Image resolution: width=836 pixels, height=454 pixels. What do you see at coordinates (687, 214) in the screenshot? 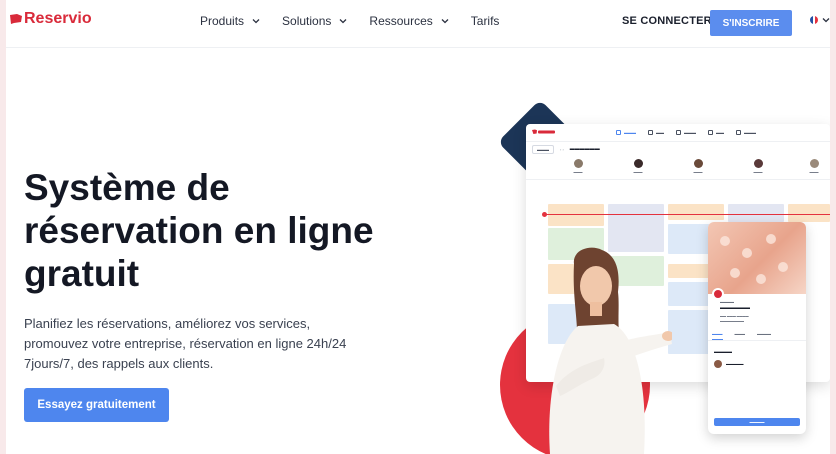
I see `current-time-line` at bounding box center [687, 214].